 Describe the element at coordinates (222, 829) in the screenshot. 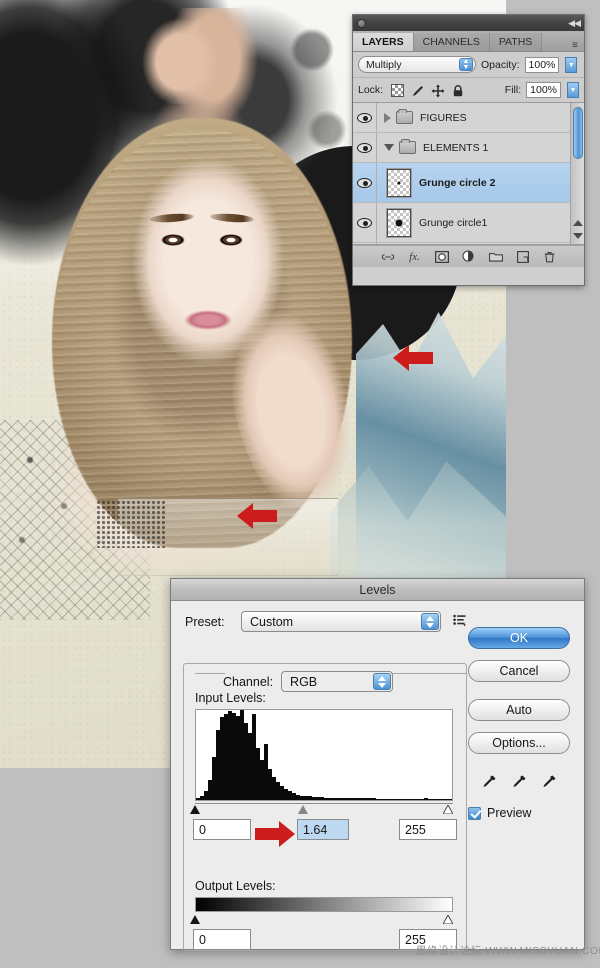

I see `input-black-field: 0` at that location.